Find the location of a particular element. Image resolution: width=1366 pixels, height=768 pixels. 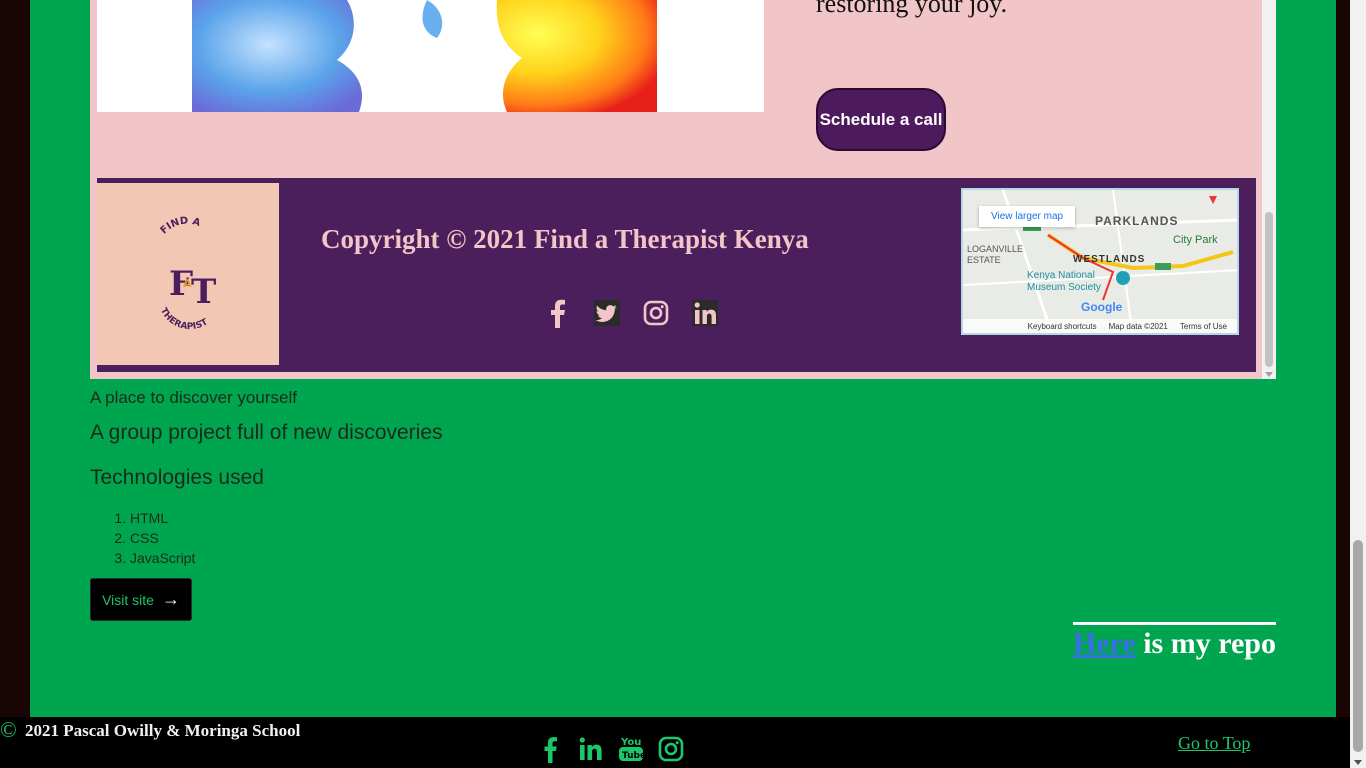

map-terms-link: Terms of Use is located at coordinates (1203, 326).